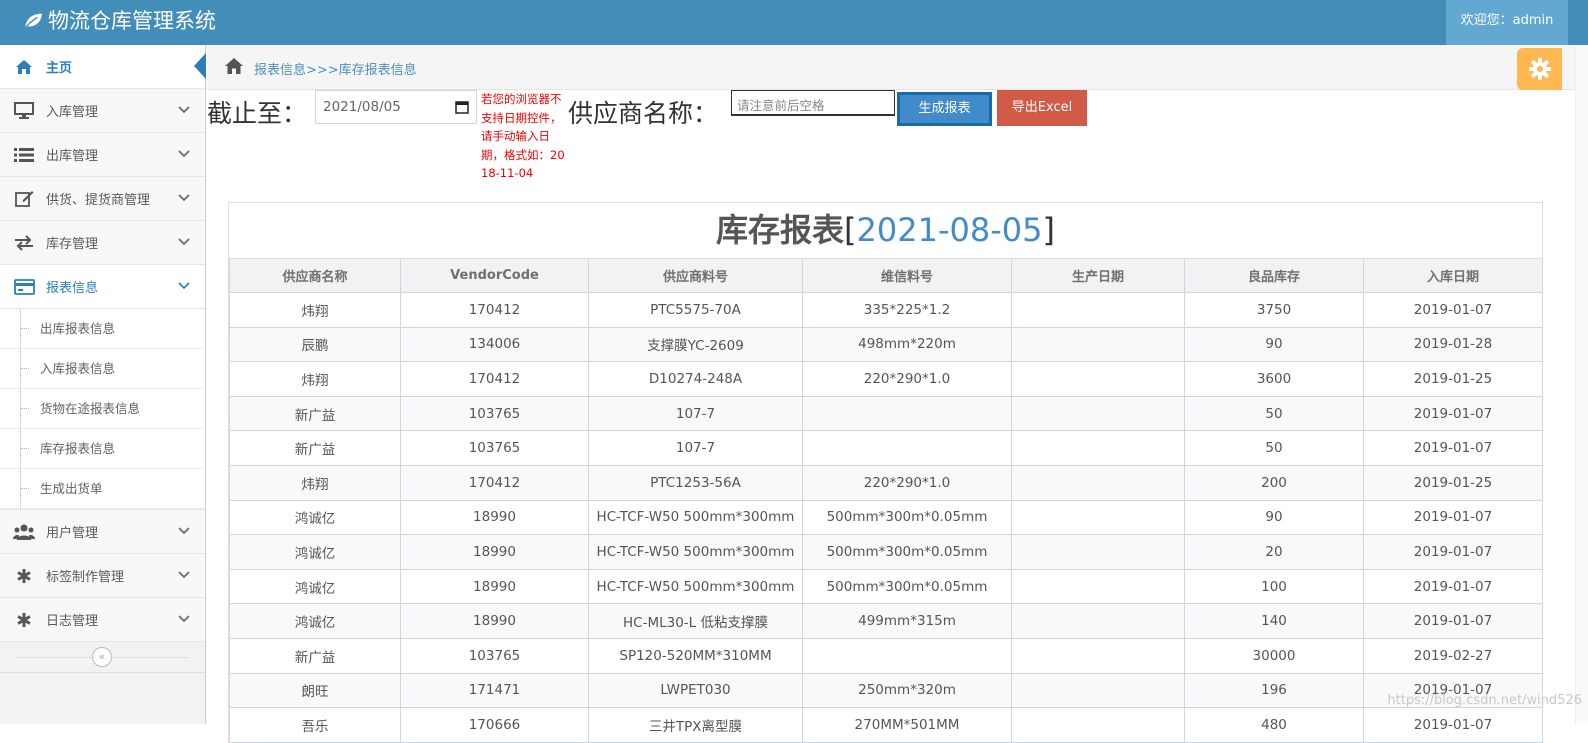 The image size is (1588, 743). What do you see at coordinates (907, 690) in the screenshot?
I see `table-cell: 250mm*320m` at bounding box center [907, 690].